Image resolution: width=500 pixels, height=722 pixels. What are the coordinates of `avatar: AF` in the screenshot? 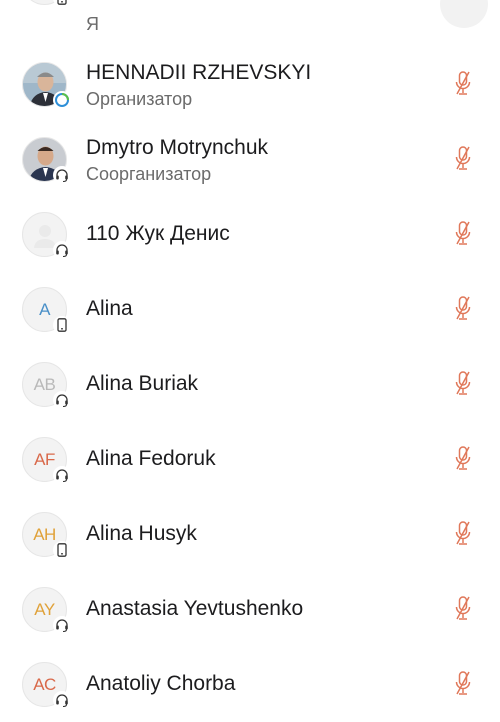 It's located at (46, 460).